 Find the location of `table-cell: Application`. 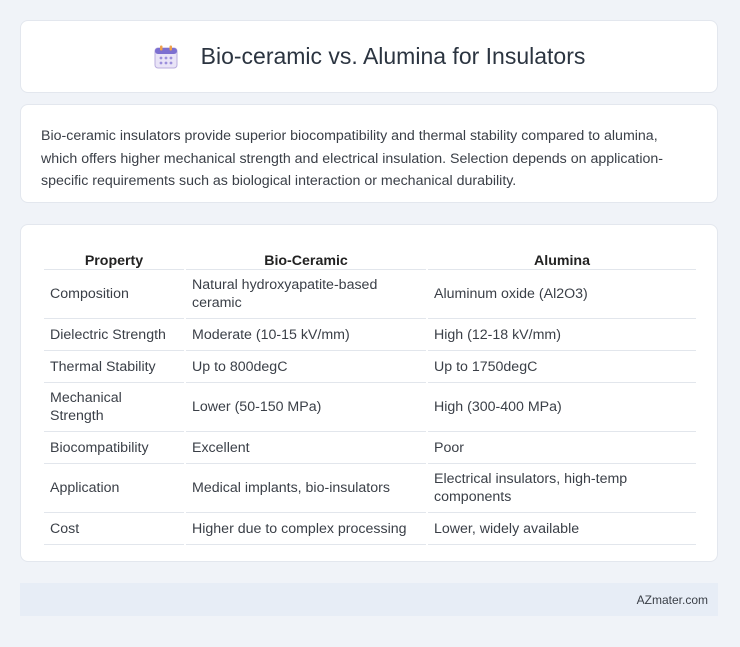

table-cell: Application is located at coordinates (114, 488).